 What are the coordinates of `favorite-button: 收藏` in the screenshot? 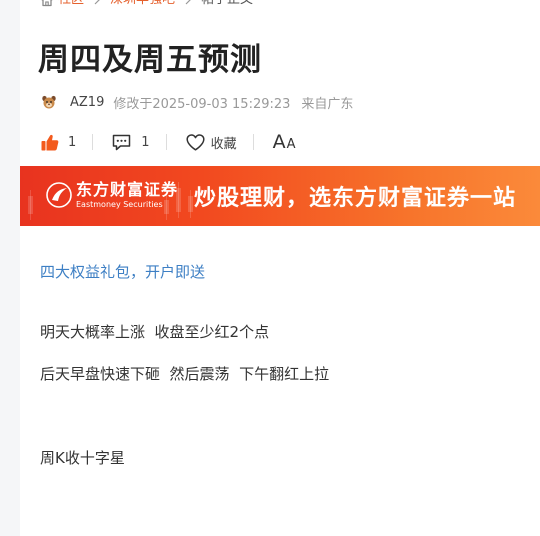 It's located at (211, 142).